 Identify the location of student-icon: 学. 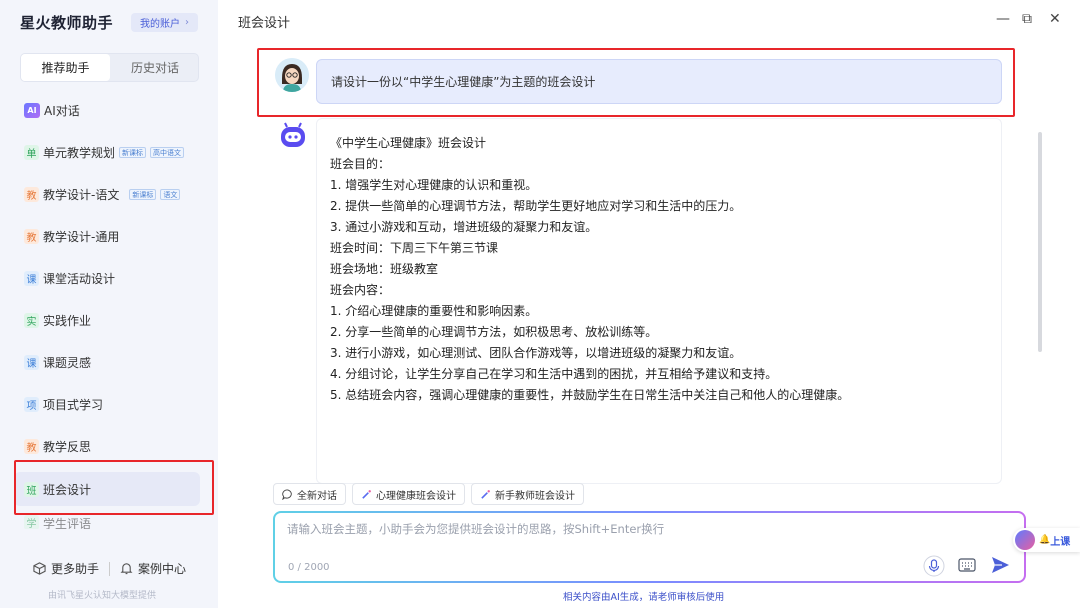
(31, 522).